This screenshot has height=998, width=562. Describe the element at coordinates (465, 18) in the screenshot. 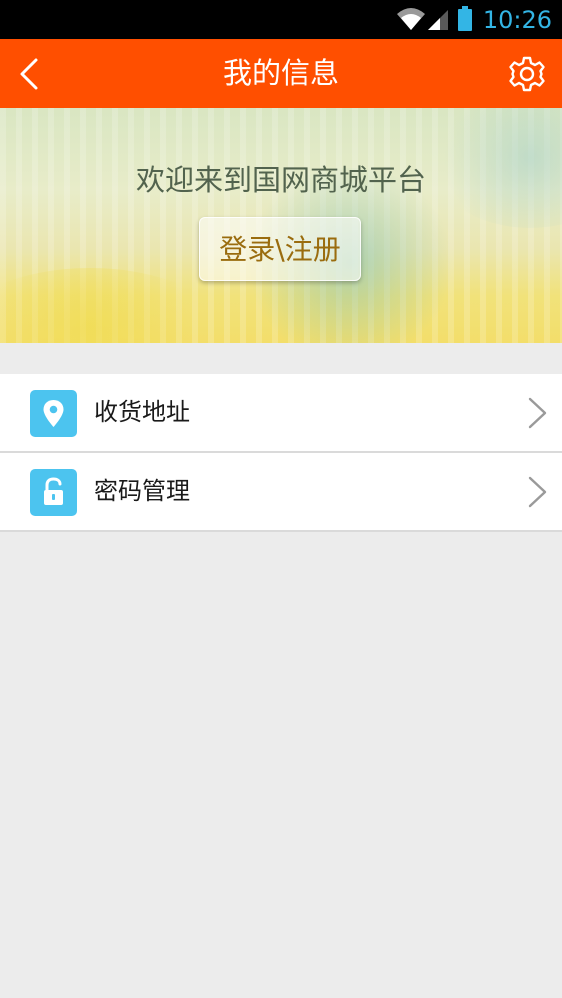

I see `battery-icon` at that location.